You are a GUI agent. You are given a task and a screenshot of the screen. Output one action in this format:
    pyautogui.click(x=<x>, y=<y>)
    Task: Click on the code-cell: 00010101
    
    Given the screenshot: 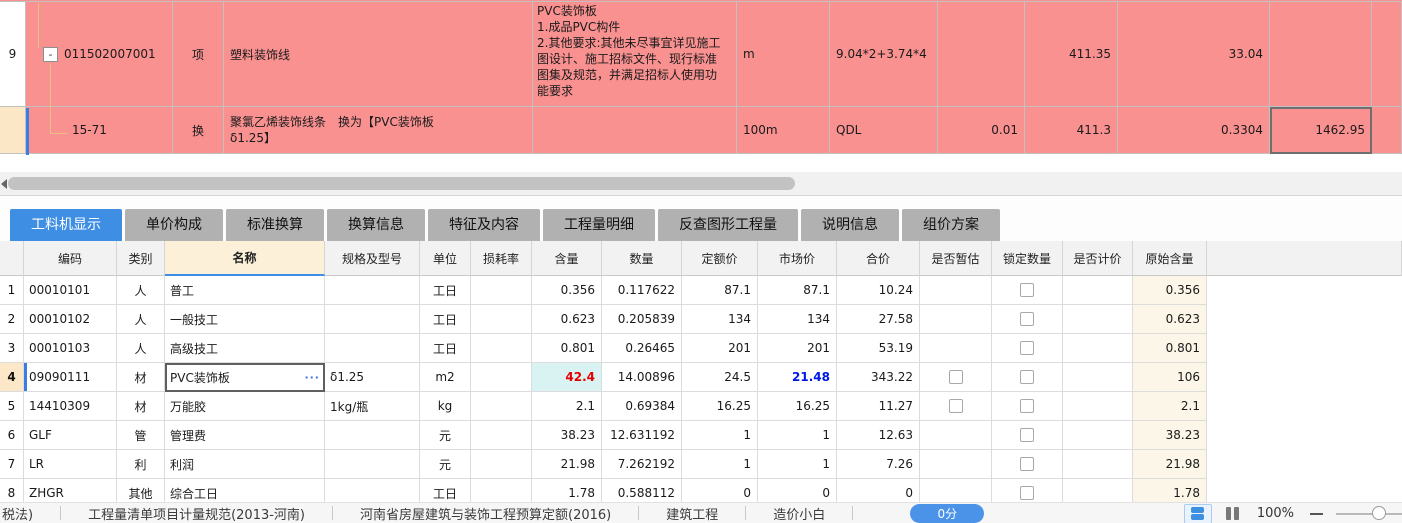 What is the action you would take?
    pyautogui.click(x=70, y=290)
    